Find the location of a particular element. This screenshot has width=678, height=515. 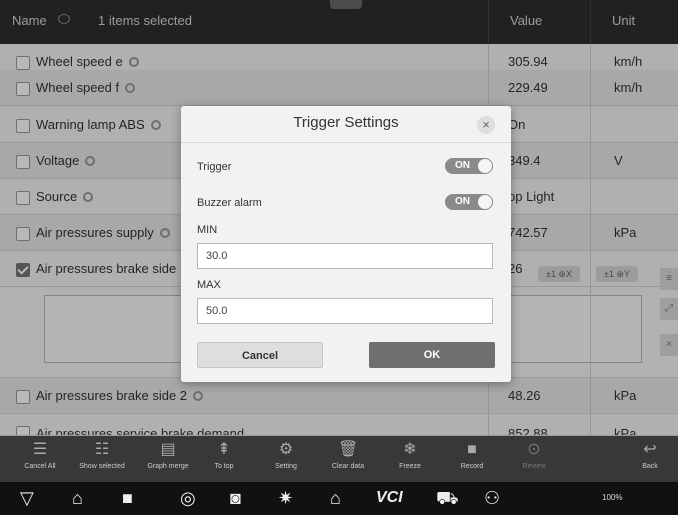

play-icon: ⊙ is located at coordinates (534, 449).